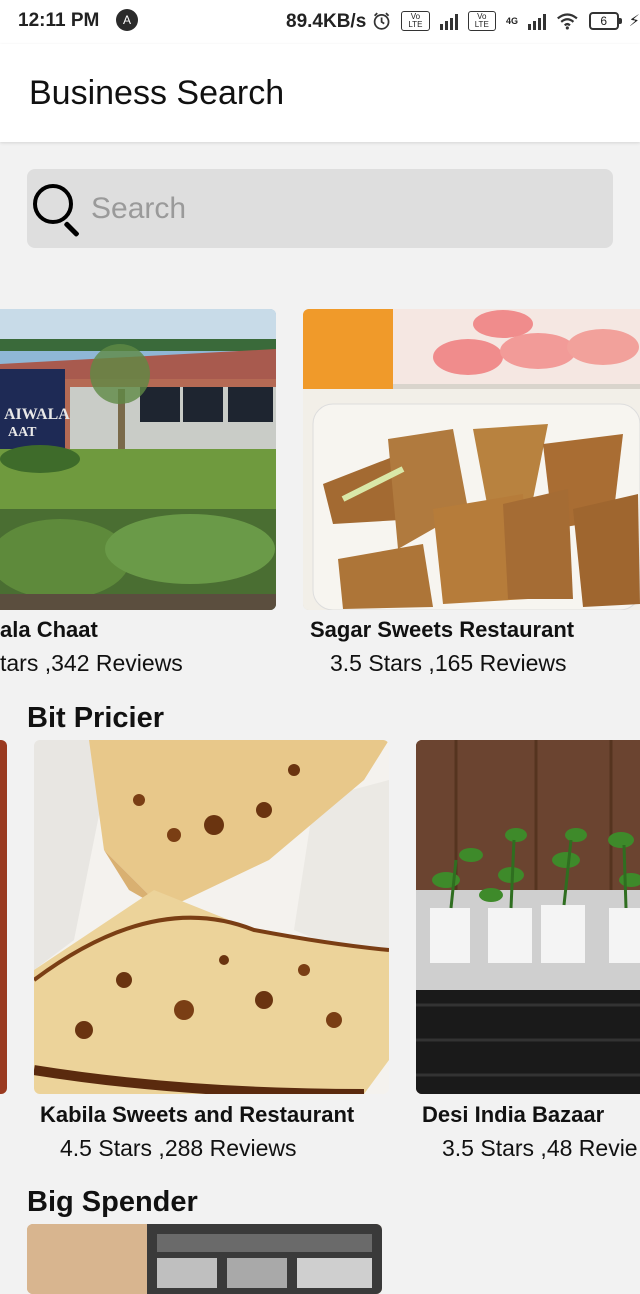 The width and height of the screenshot is (640, 1294). What do you see at coordinates (53, 204) in the screenshot?
I see `search-icon` at bounding box center [53, 204].